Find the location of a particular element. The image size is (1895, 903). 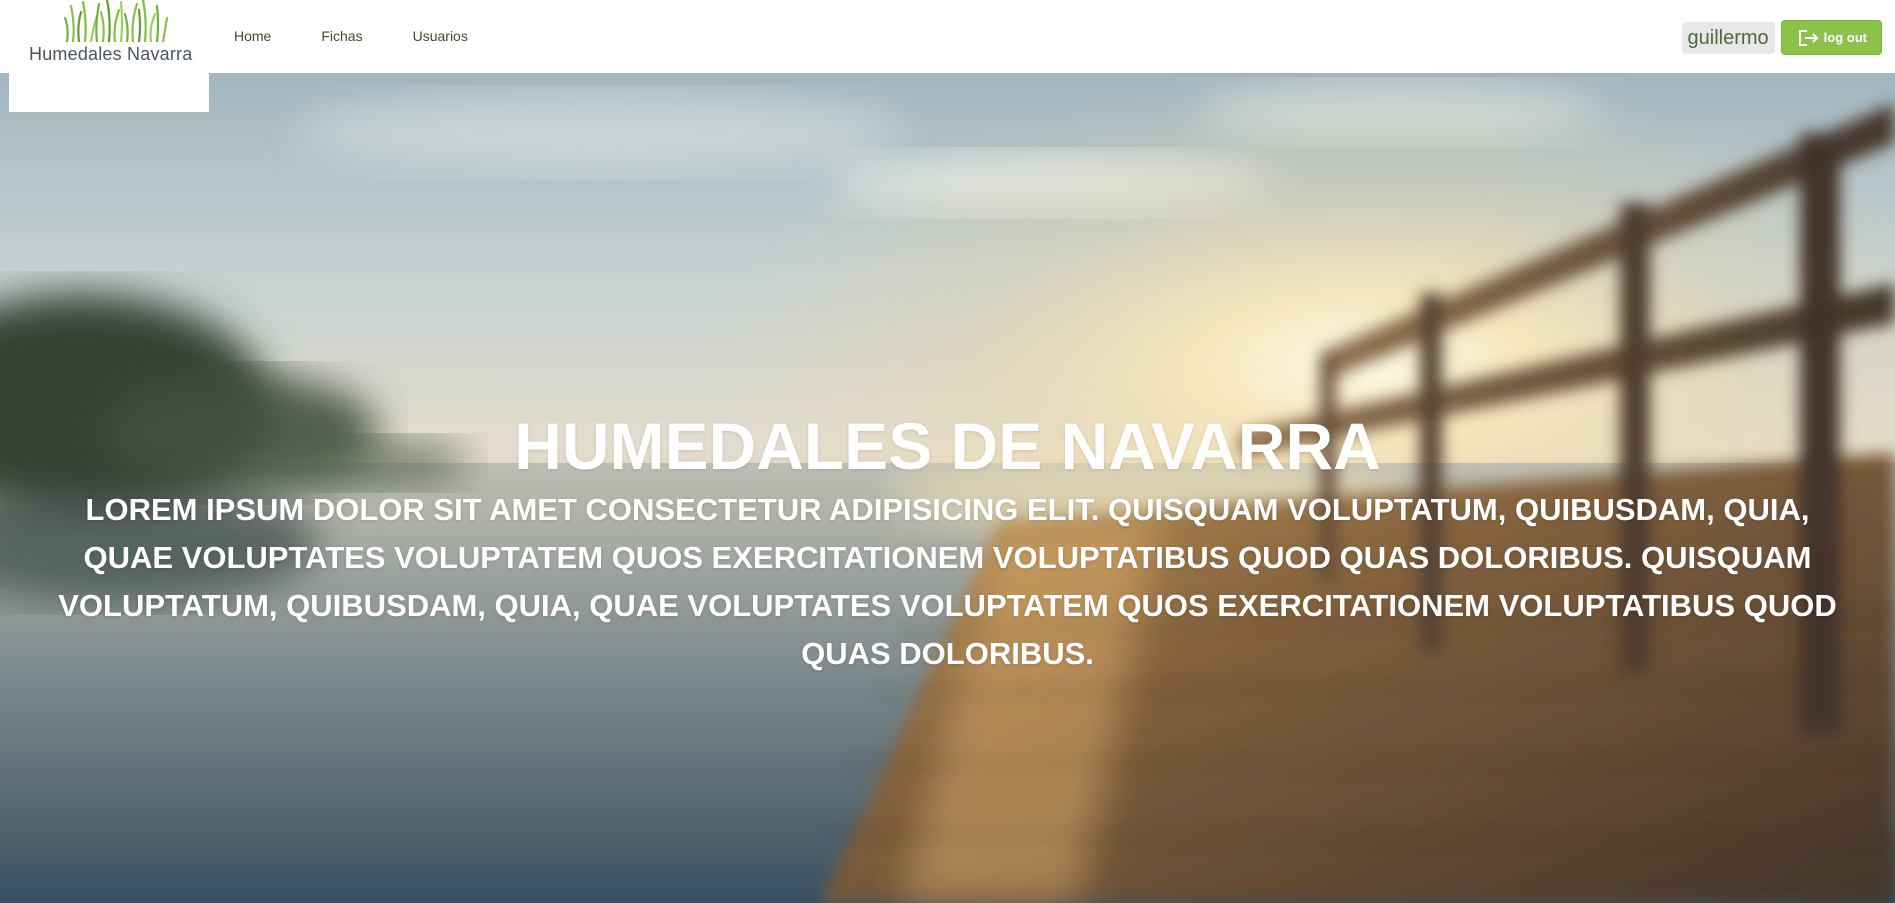

nav-home-link: Home is located at coordinates (252, 36).